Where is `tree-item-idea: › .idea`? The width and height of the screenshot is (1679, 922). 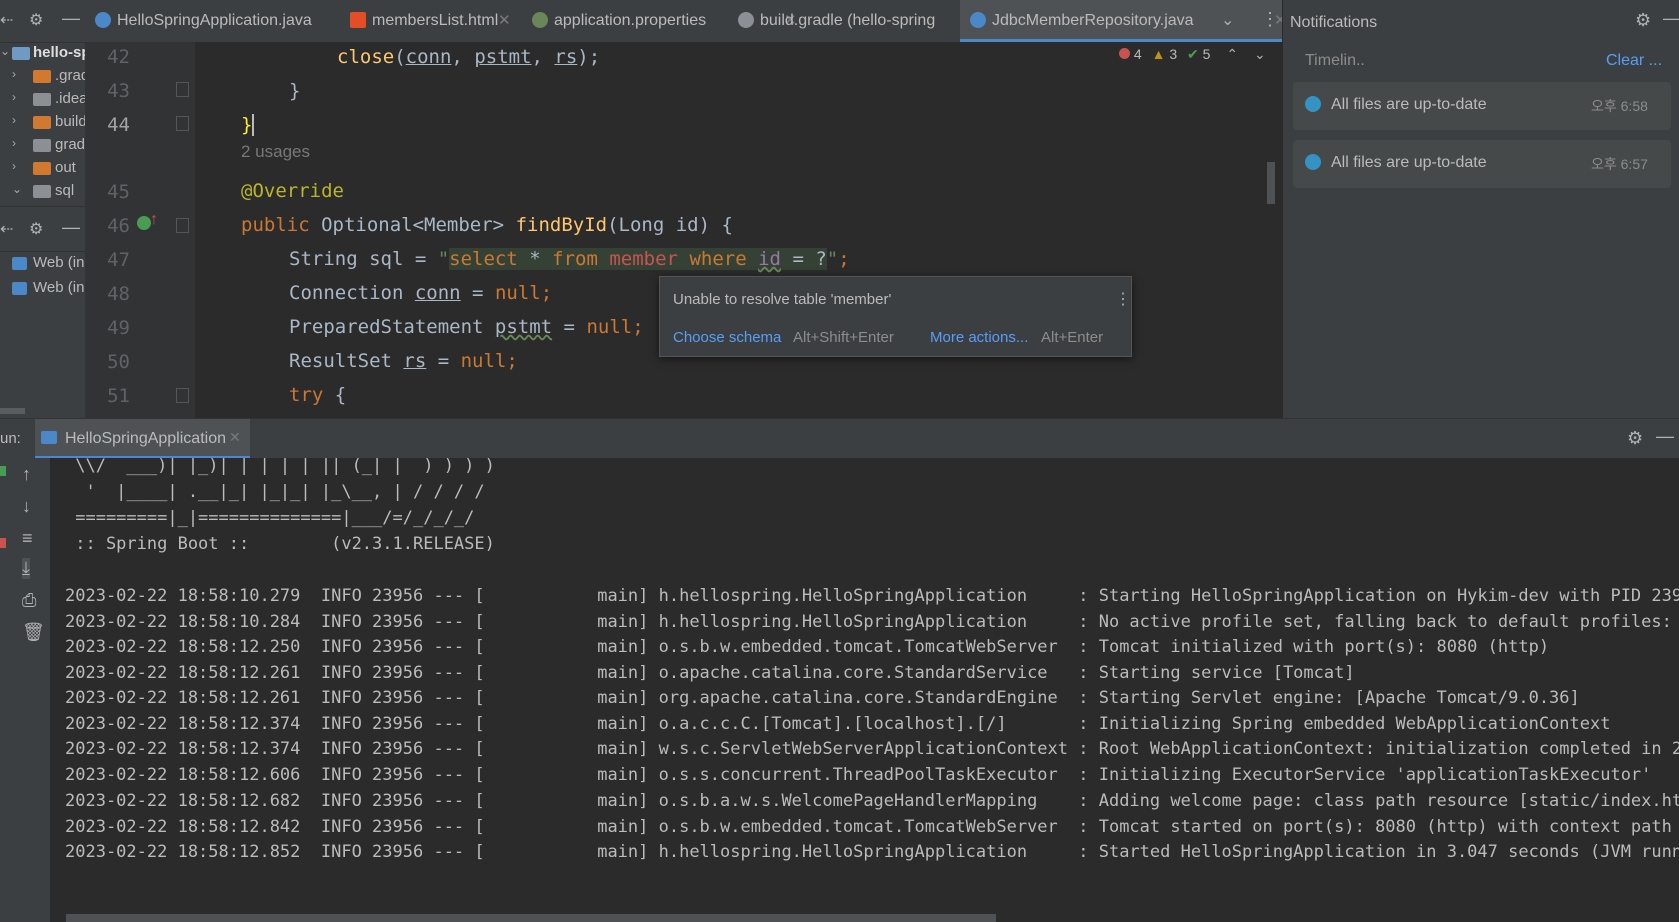 tree-item-idea: › .idea is located at coordinates (42, 99).